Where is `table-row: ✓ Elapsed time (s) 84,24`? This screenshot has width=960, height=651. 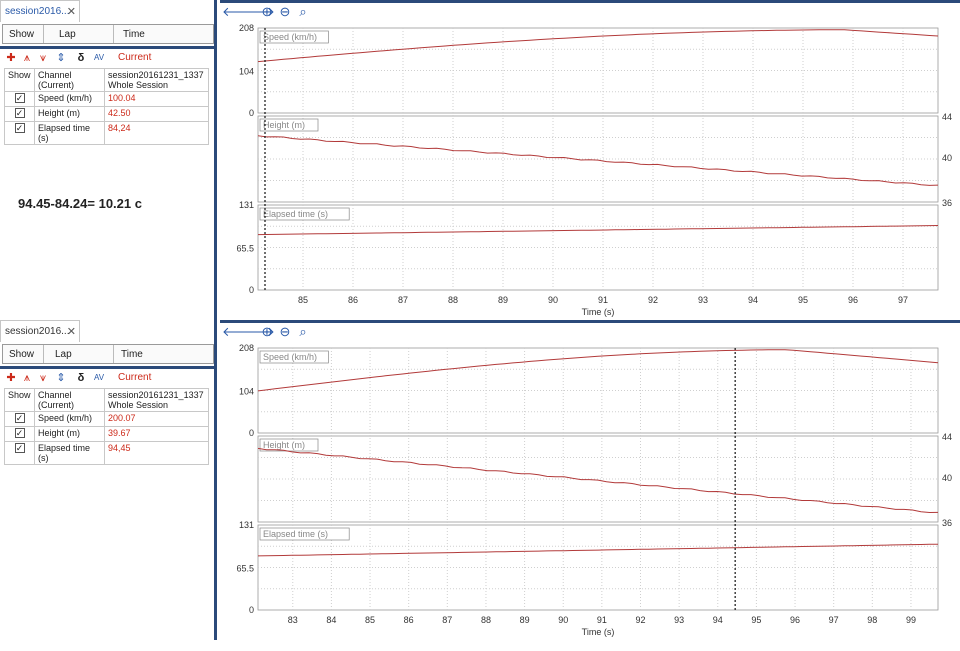 table-row: ✓ Elapsed time (s) 84,24 is located at coordinates (106, 133).